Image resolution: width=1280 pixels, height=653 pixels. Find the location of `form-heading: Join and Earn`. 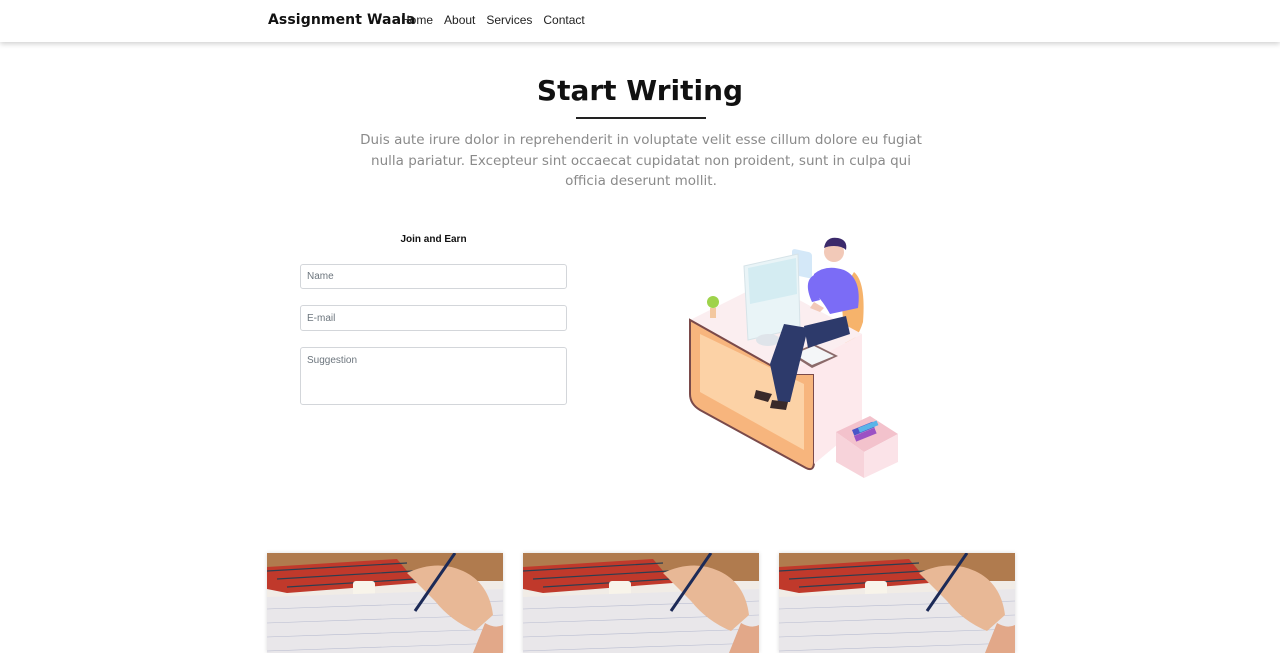

form-heading: Join and Earn is located at coordinates (433, 239).